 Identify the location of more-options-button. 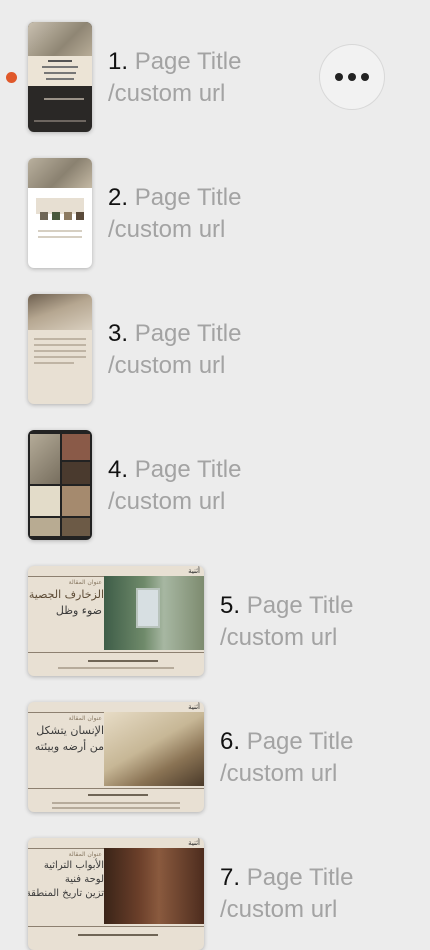
(352, 77).